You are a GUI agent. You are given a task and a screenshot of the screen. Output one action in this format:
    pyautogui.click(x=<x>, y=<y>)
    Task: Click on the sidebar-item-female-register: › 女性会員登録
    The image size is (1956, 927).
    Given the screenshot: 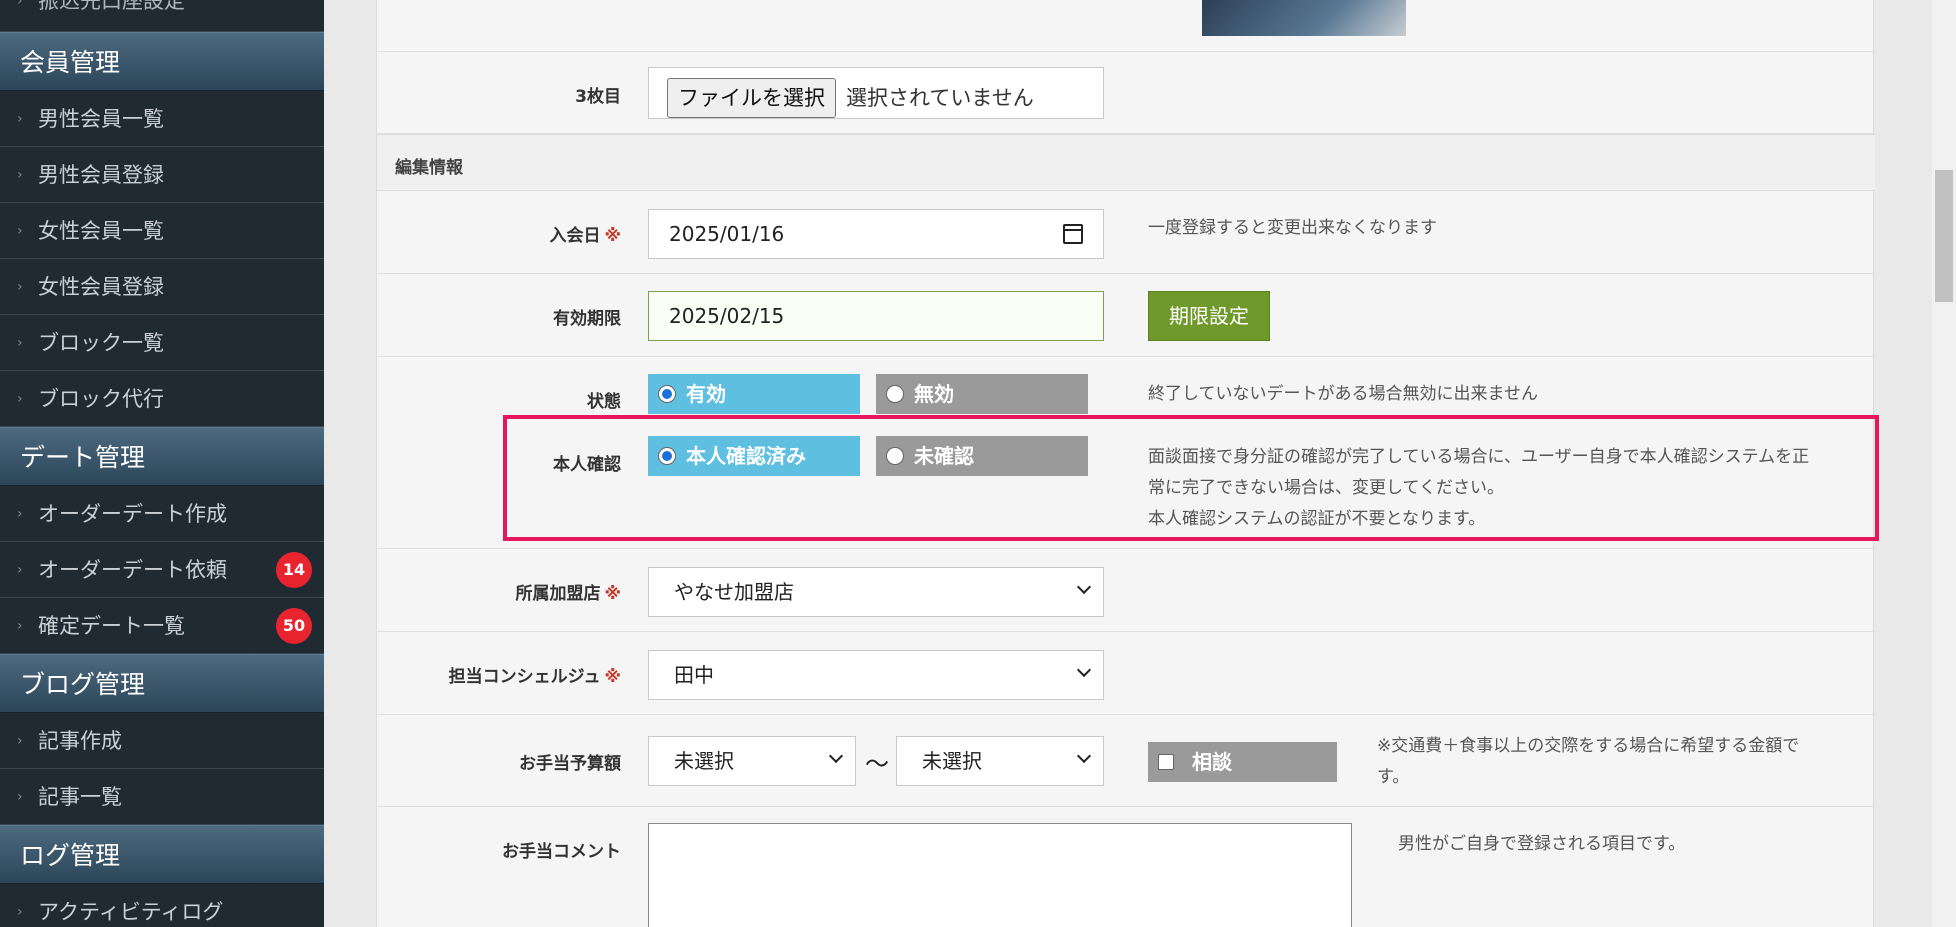 What is the action you would take?
    pyautogui.click(x=162, y=287)
    